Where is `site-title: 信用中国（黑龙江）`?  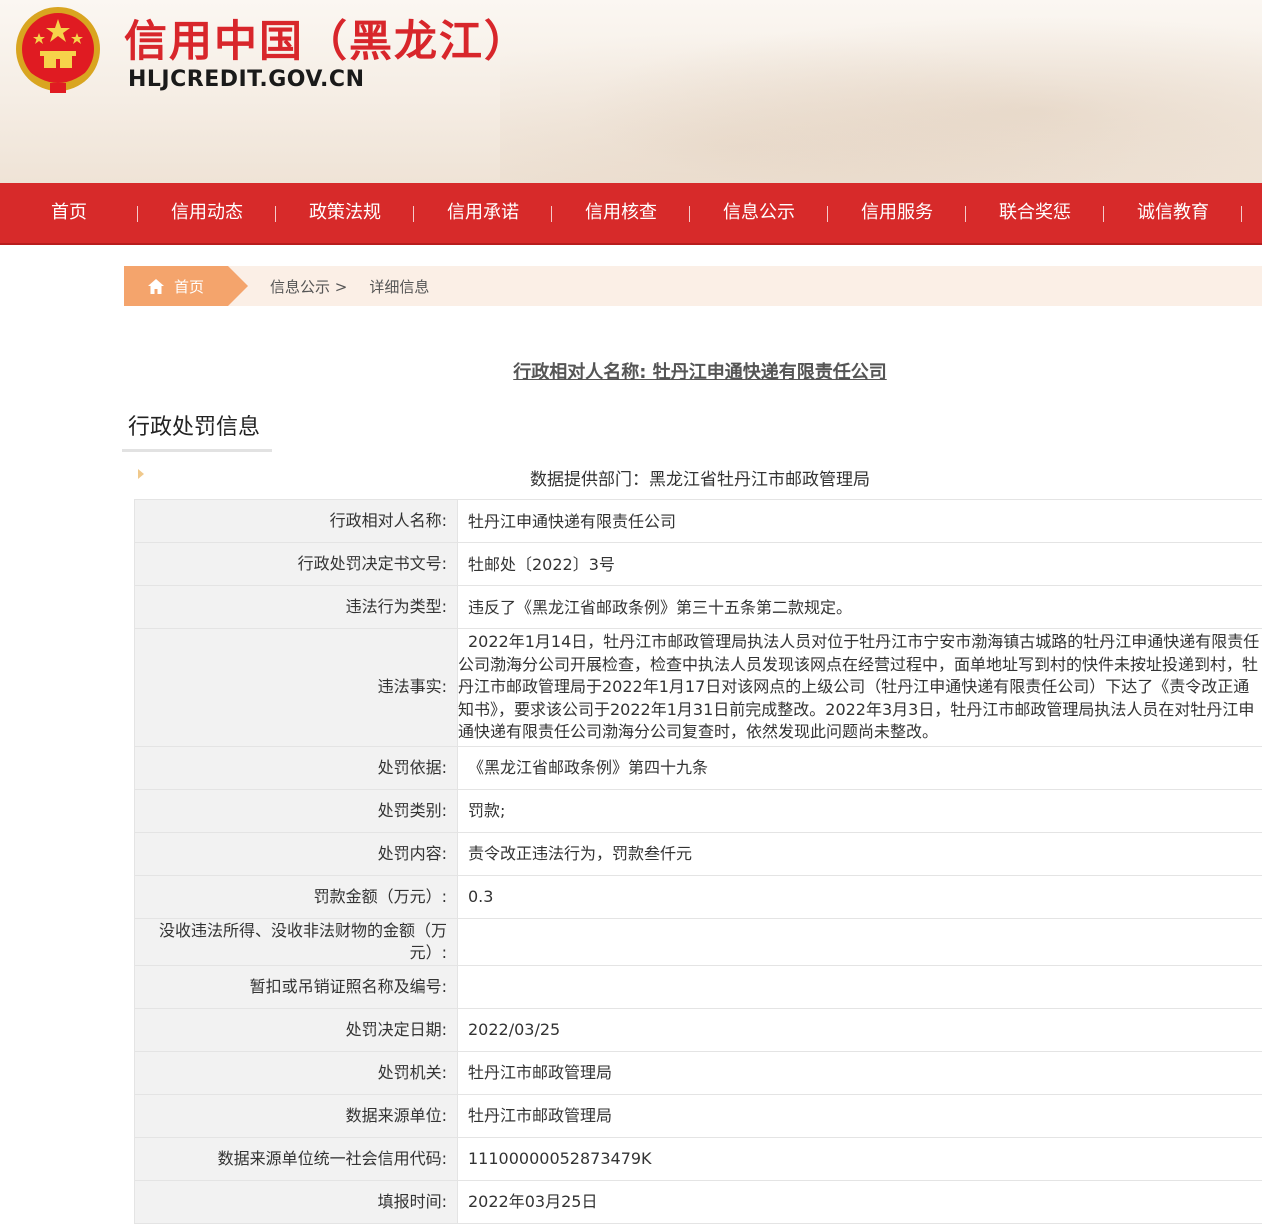 site-title: 信用中国（黑龙江） is located at coordinates (326, 42).